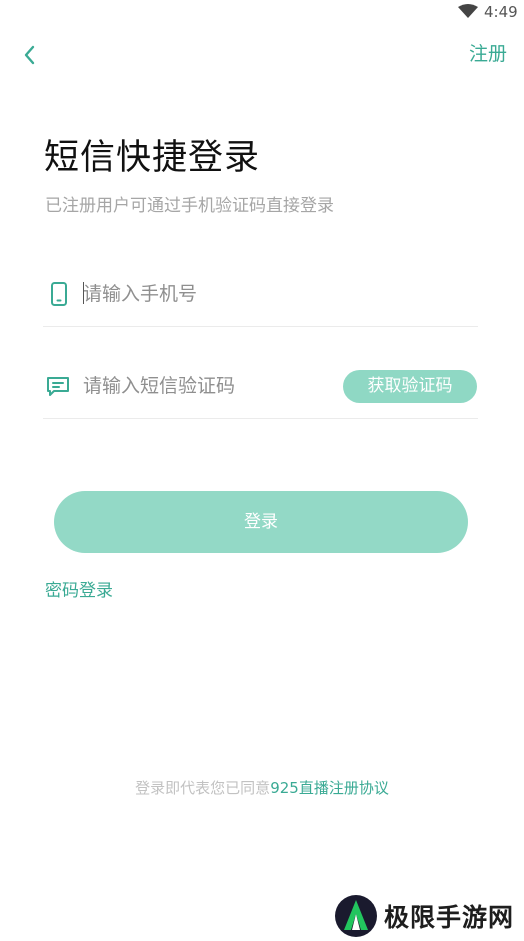 This screenshot has height=941, width=524. What do you see at coordinates (79, 591) in the screenshot?
I see `password-login-link: 密码登录` at bounding box center [79, 591].